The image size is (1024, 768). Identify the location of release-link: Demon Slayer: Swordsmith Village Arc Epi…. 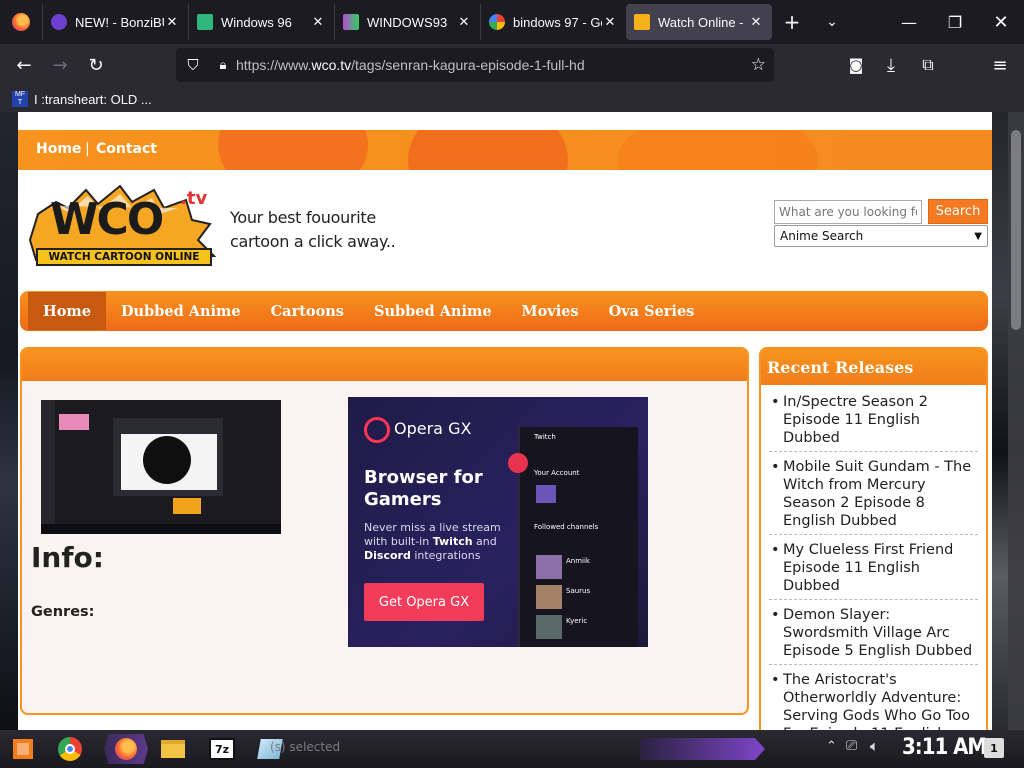
(873, 635).